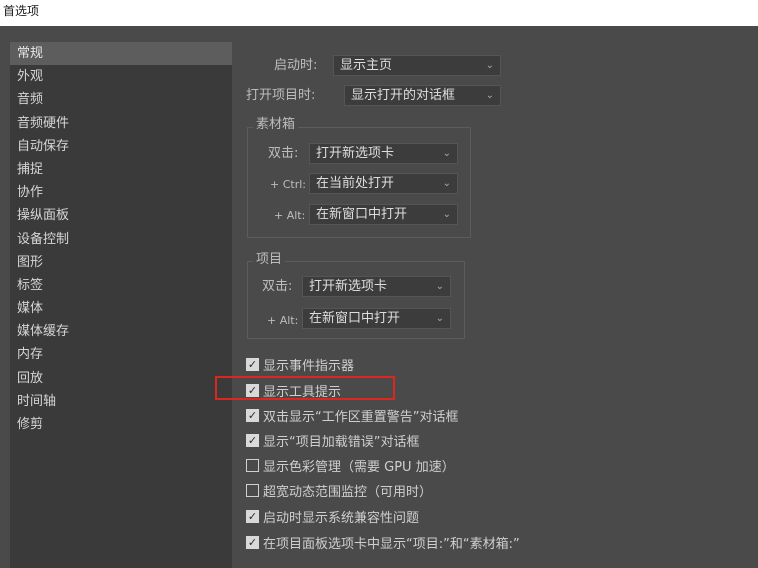 This screenshot has width=758, height=568. I want to click on bin-double-click-label: 双击:, so click(283, 153).